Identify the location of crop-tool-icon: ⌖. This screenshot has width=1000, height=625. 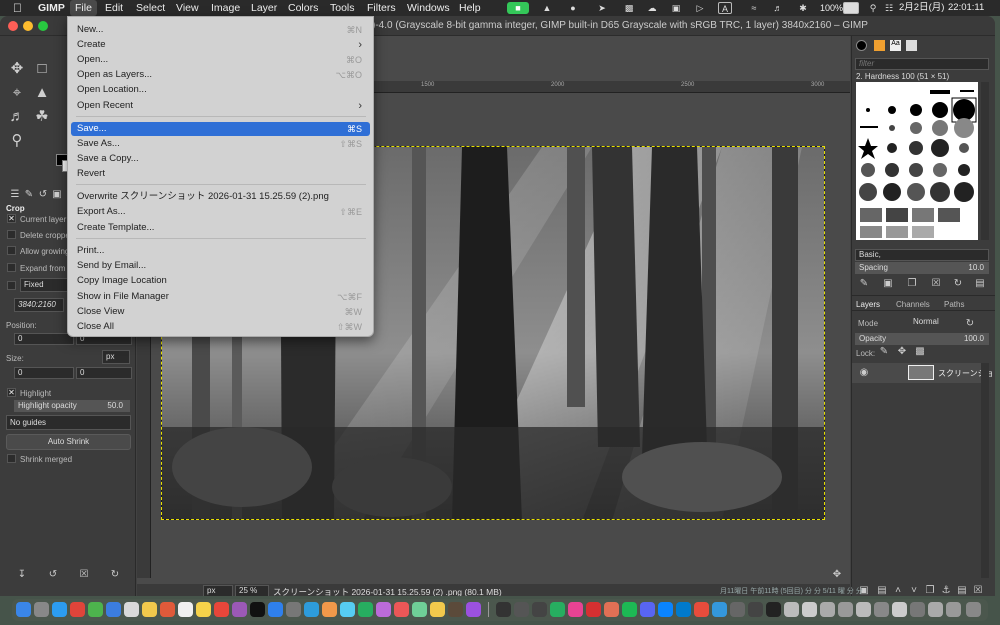
(17, 93).